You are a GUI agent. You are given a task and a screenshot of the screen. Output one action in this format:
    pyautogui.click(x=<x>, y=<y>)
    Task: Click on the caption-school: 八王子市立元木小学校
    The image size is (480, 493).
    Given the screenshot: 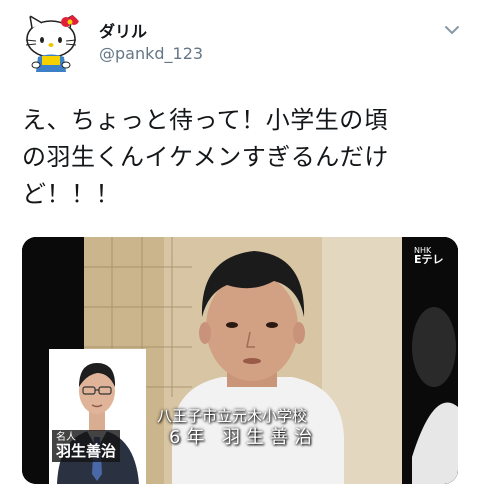 What is the action you would take?
    pyautogui.click(x=232, y=416)
    